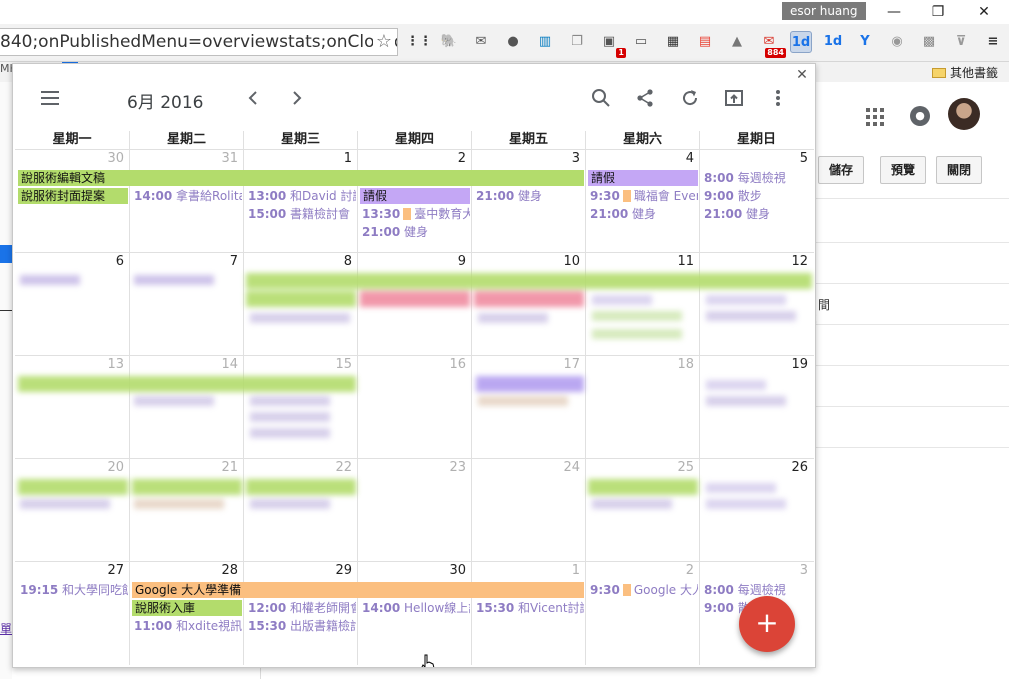  Describe the element at coordinates (772, 44) in the screenshot. I see `gmail-icon: ✉ 884` at that location.